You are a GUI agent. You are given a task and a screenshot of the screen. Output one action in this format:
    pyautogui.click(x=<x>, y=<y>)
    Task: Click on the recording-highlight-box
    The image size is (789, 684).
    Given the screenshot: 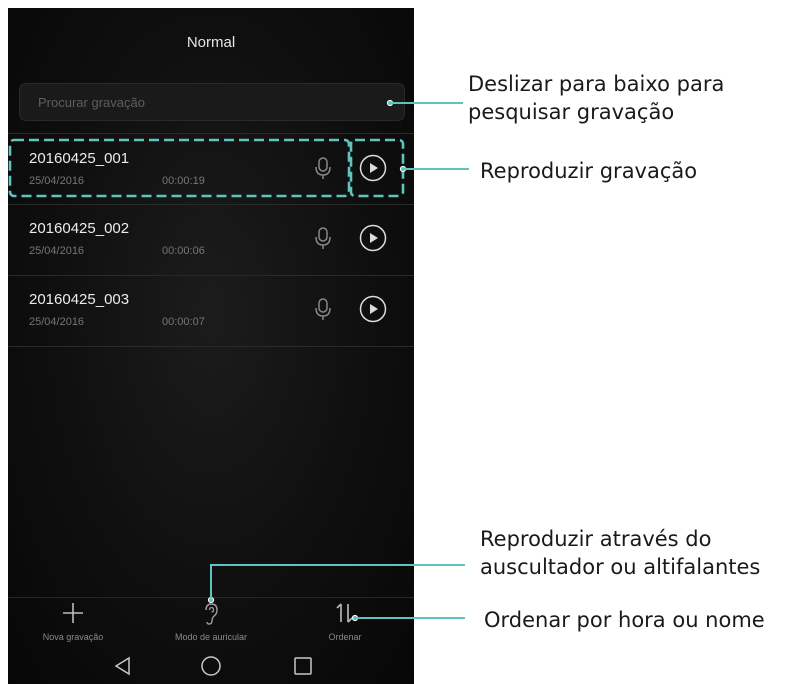 What is the action you would take?
    pyautogui.click(x=179, y=168)
    